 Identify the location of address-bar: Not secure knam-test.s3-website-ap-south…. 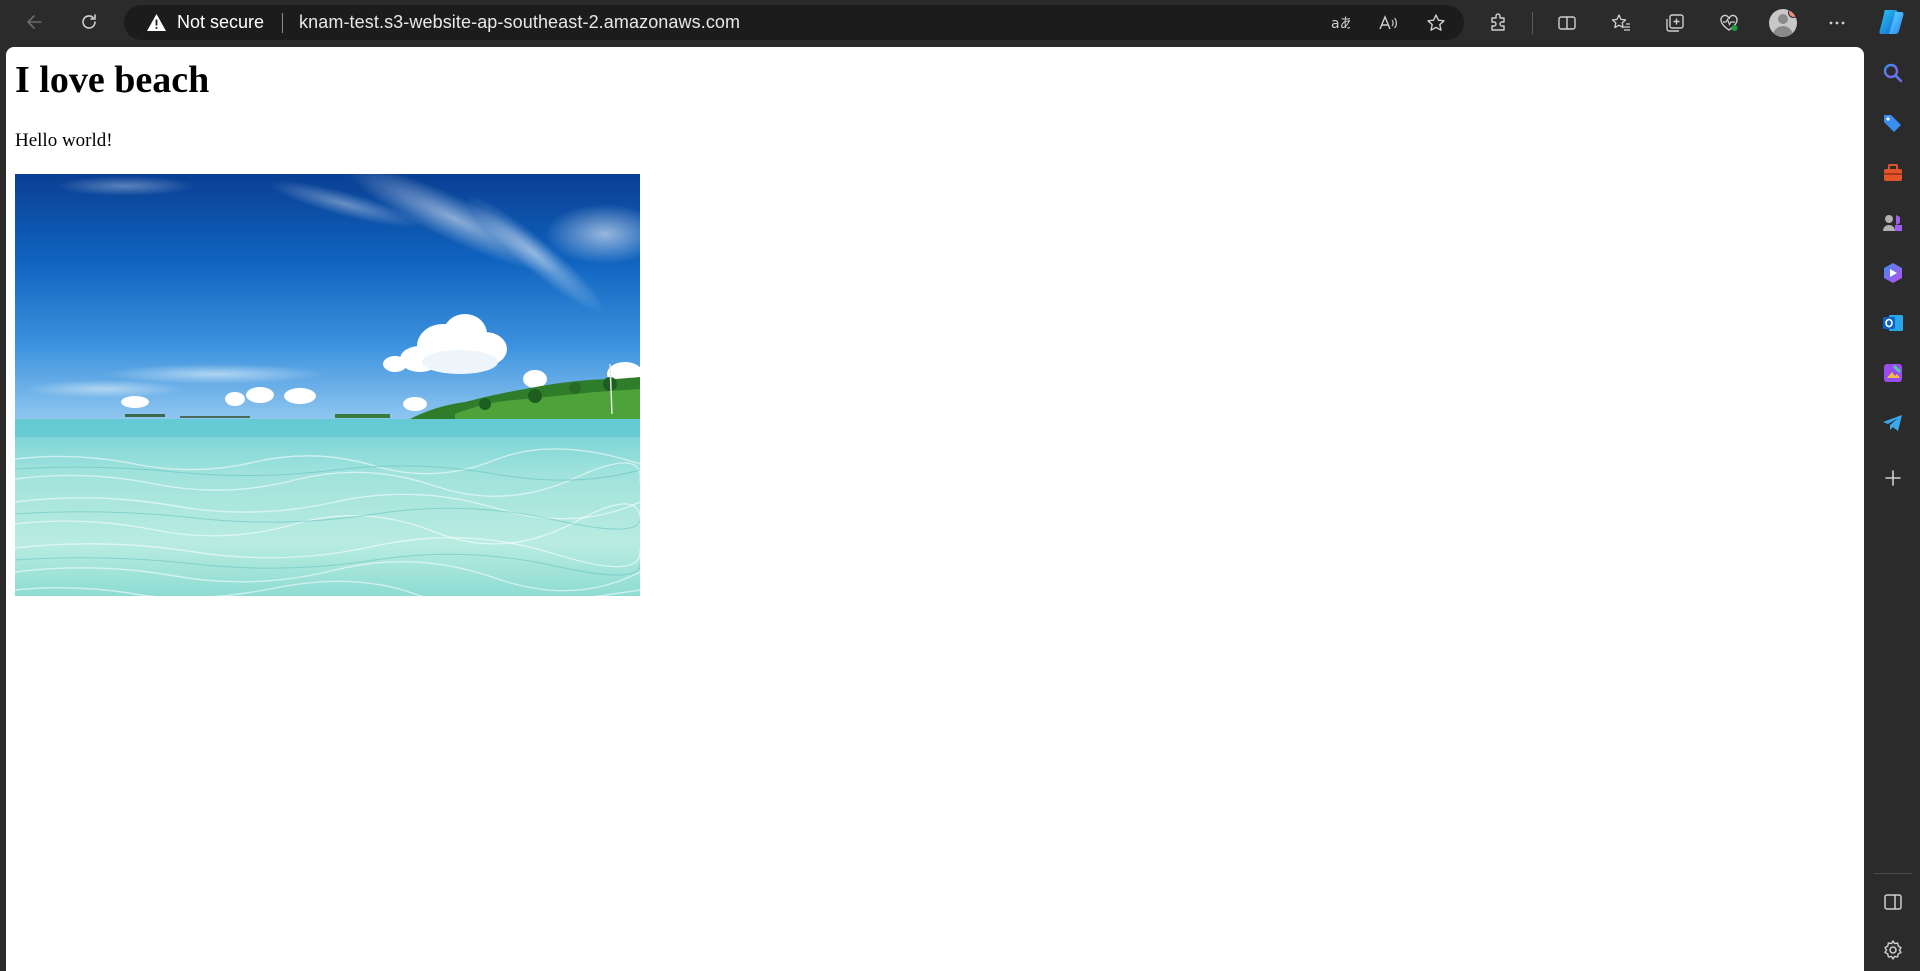
(794, 22).